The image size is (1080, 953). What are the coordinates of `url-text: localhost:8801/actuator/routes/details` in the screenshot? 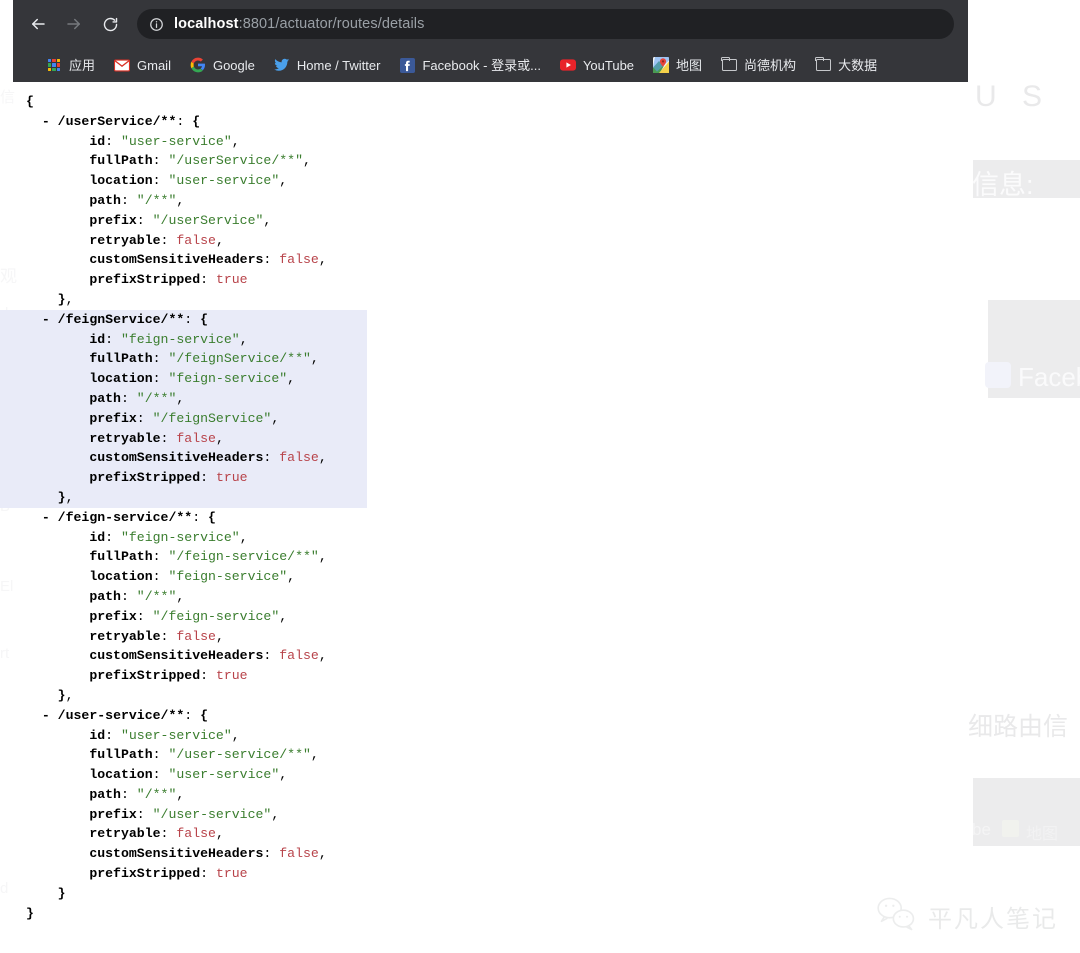 It's located at (299, 24).